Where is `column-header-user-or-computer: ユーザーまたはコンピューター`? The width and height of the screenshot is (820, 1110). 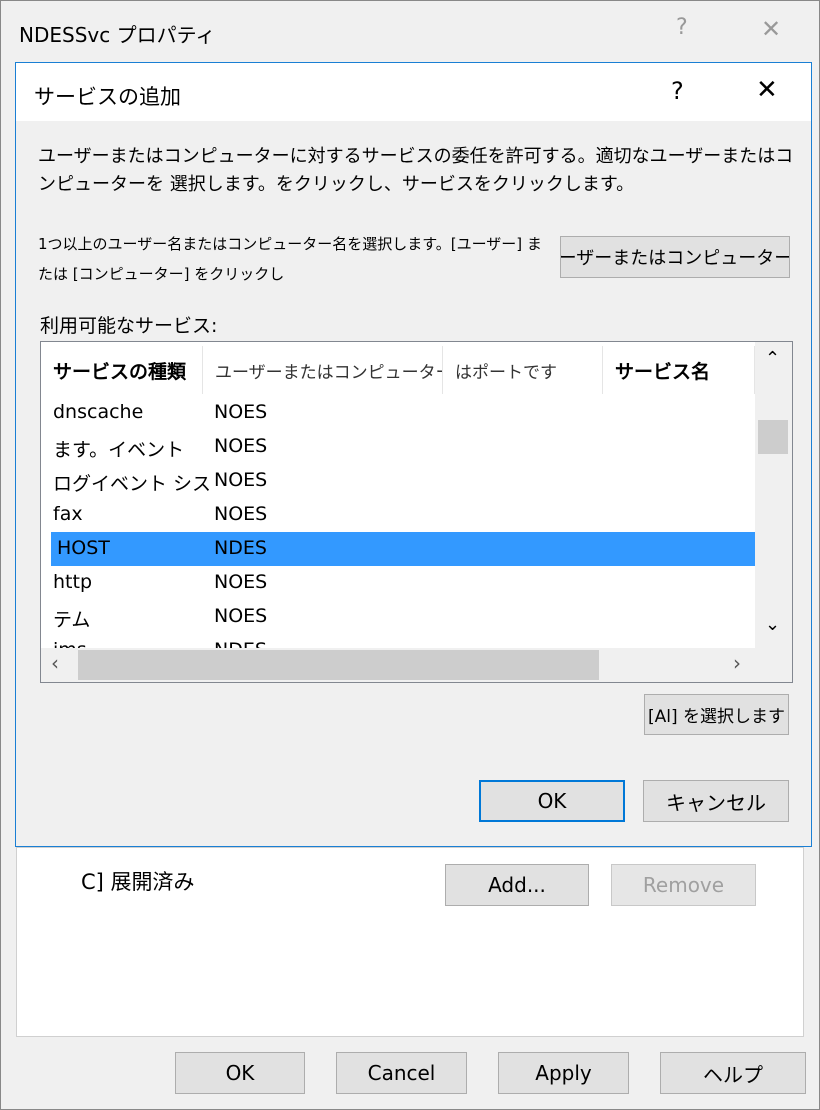
column-header-user-or-computer: ユーザーまたはコンピューター is located at coordinates (323, 370).